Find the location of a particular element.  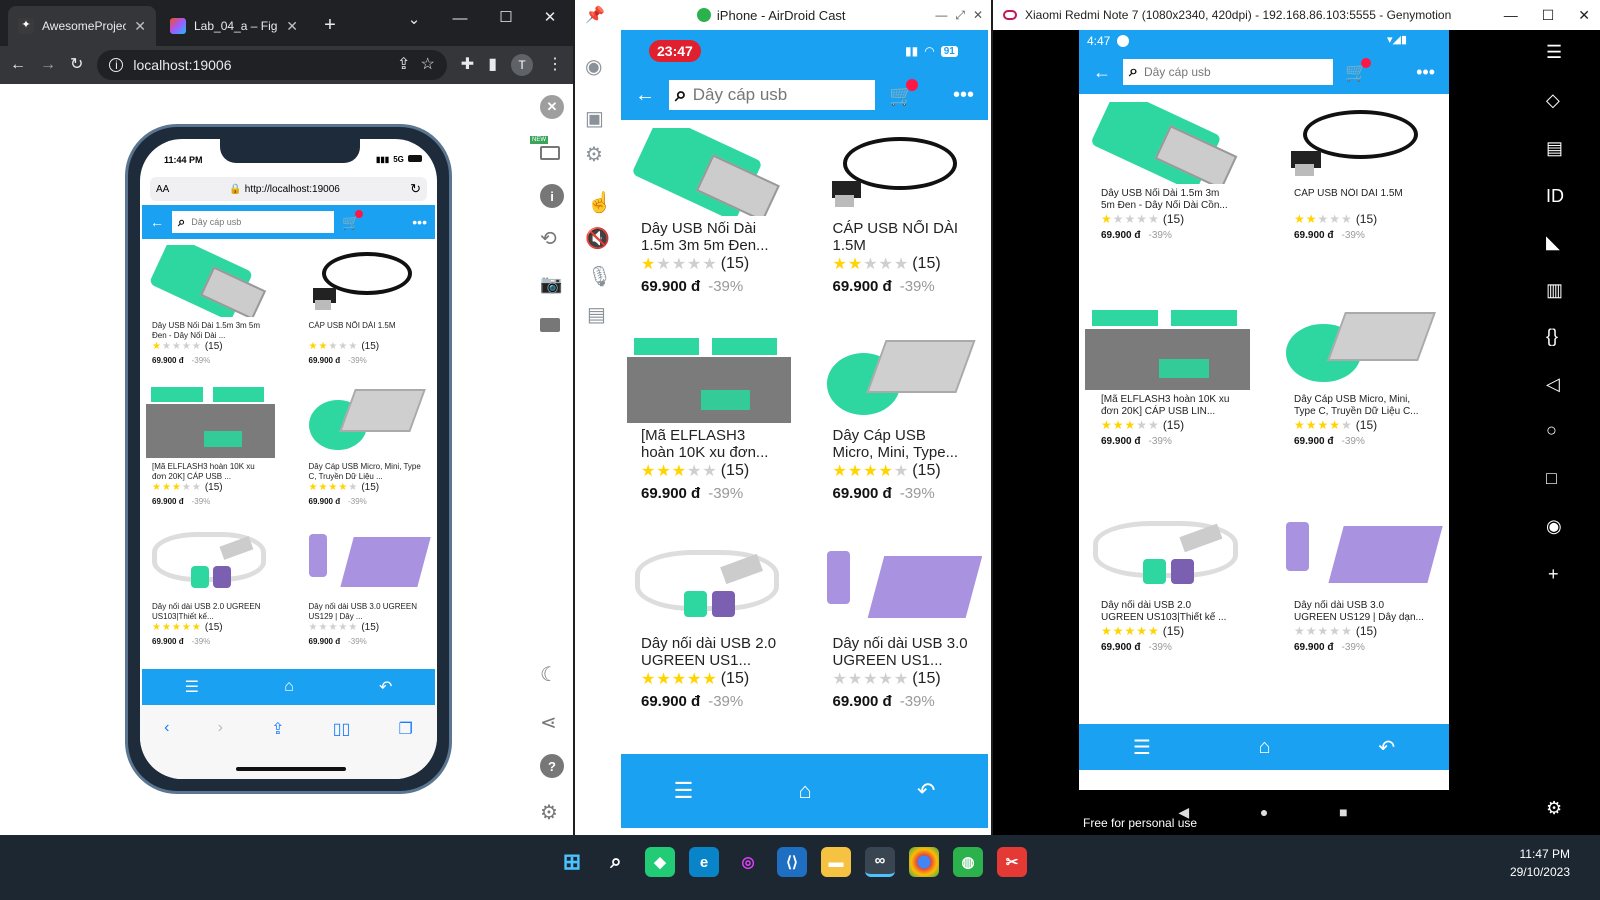

safari-address-bar: AA 🔒 http://localhost:19006 ↻ is located at coordinates (288, 189).